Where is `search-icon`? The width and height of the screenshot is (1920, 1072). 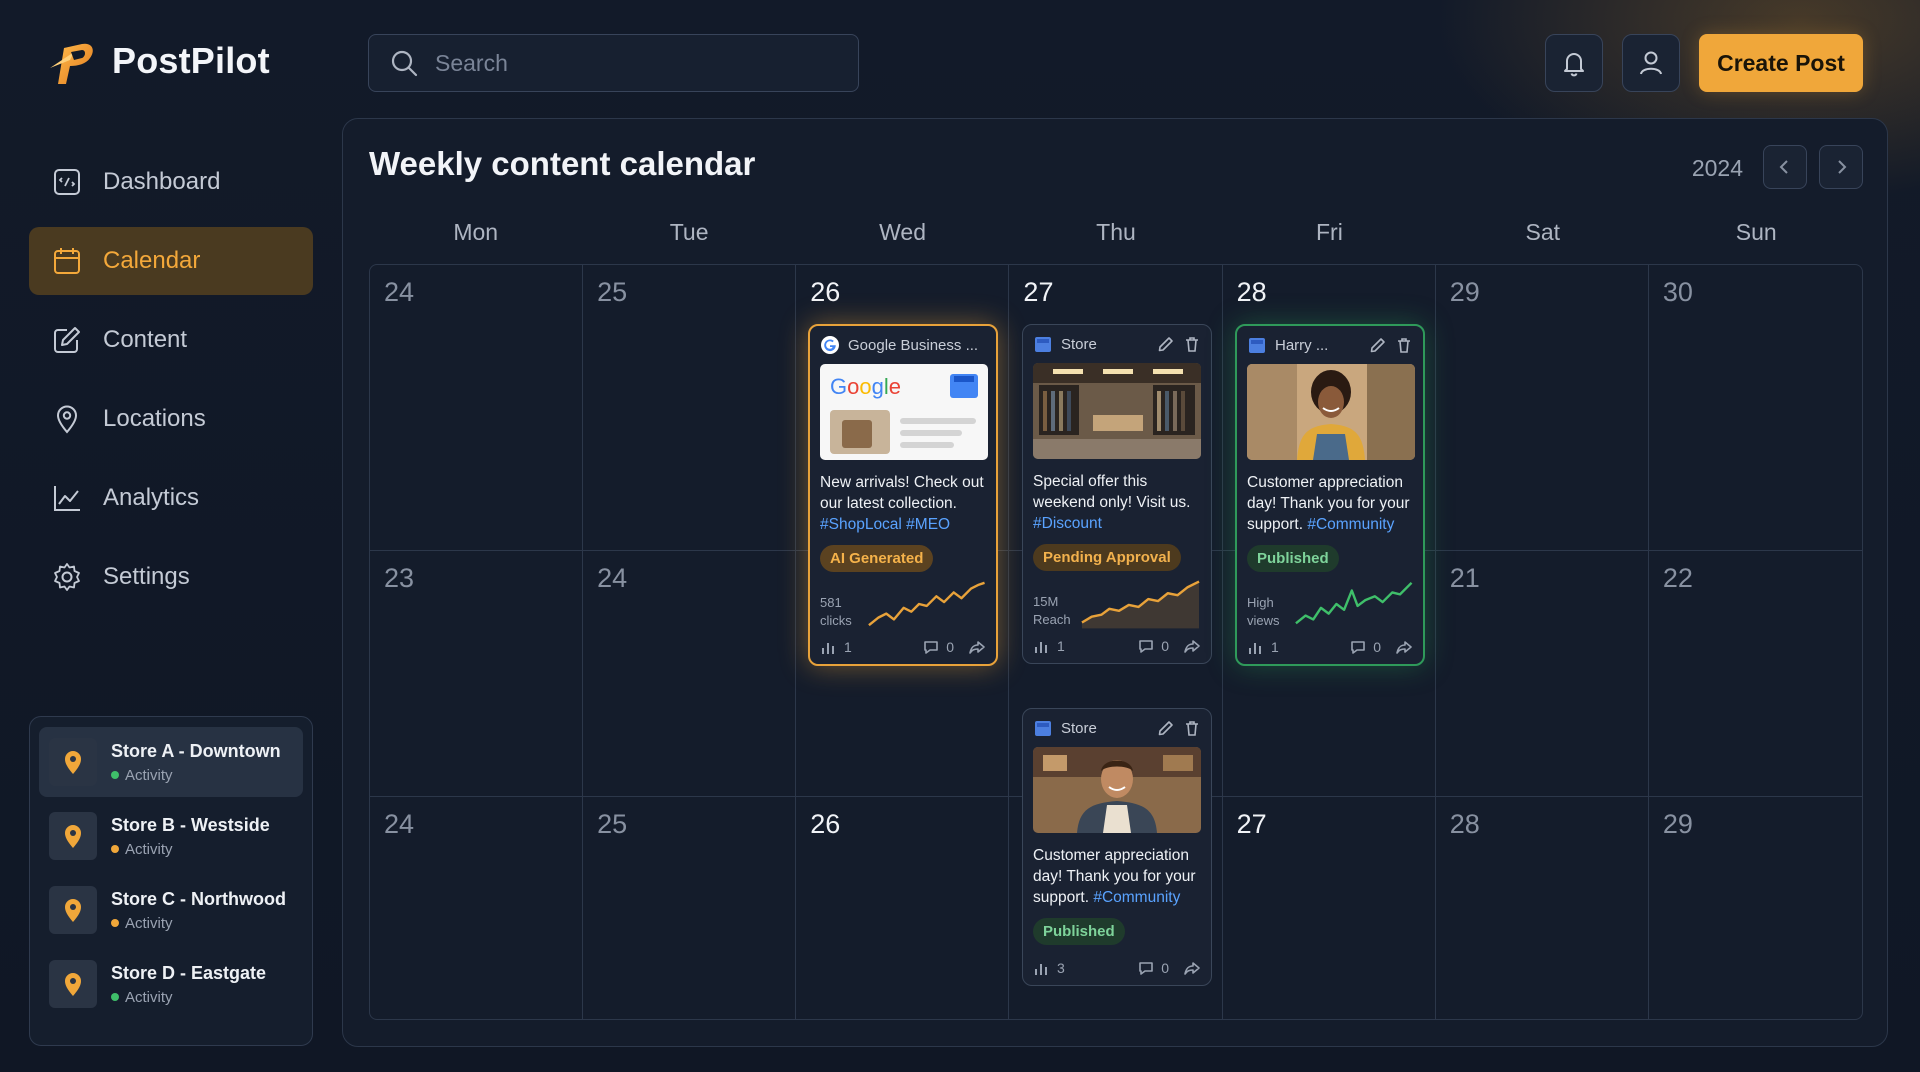 search-icon is located at coordinates (404, 63).